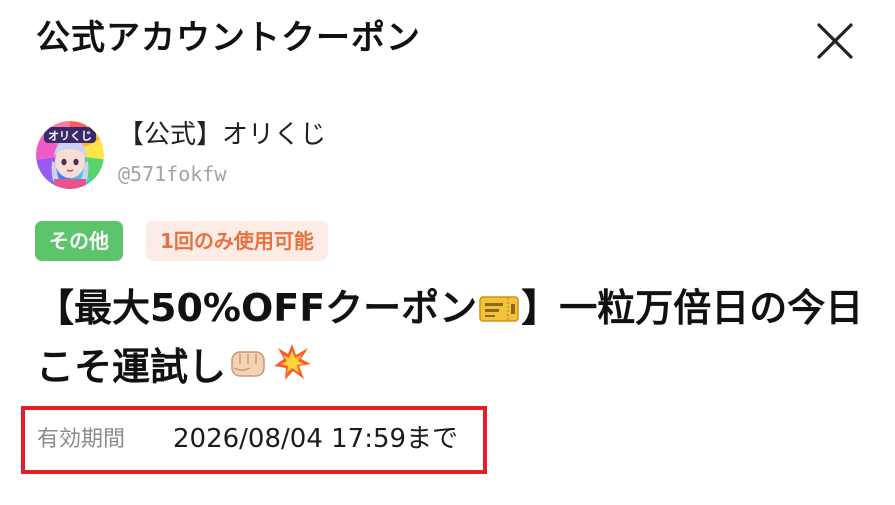  Describe the element at coordinates (228, 38) in the screenshot. I see `page-title: 公式アカウントクーポン` at that location.